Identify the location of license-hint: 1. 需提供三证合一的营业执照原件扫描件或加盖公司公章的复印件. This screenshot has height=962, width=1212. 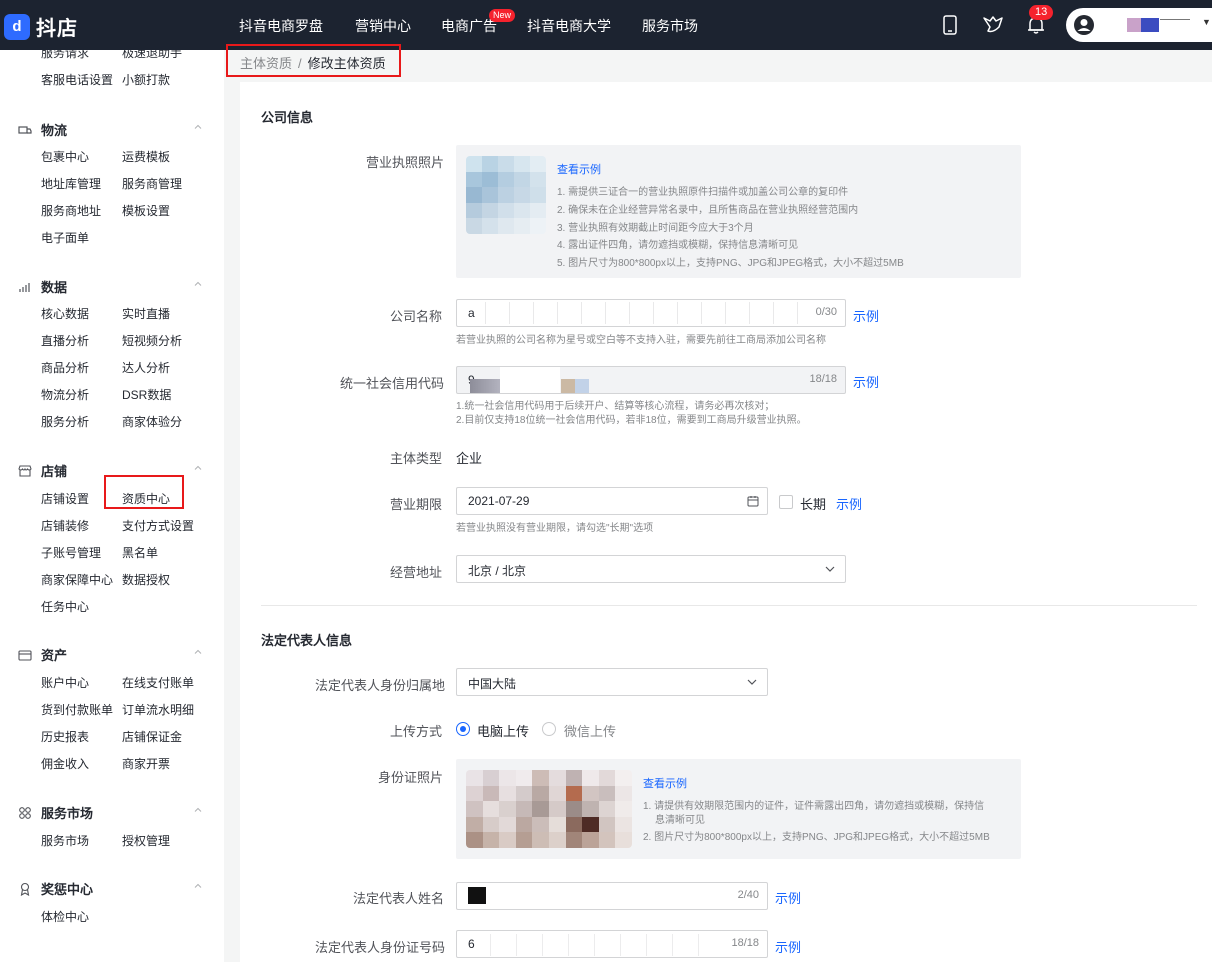
(703, 192).